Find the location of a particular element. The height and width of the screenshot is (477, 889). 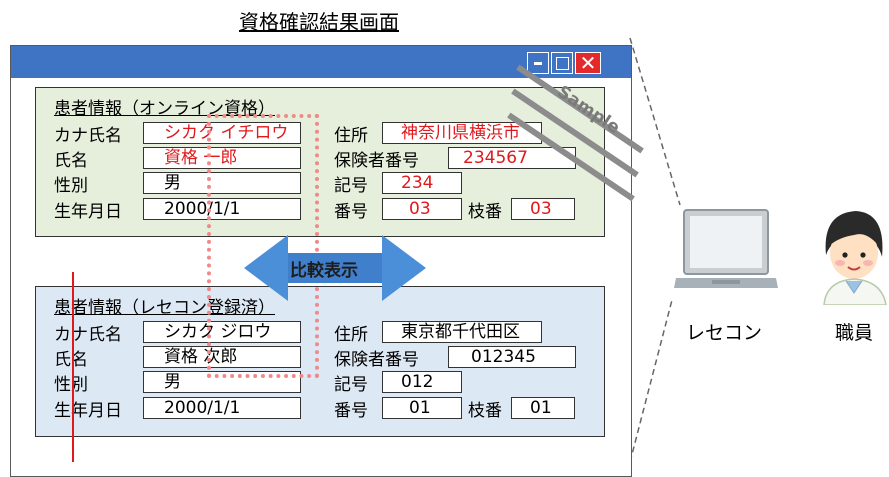

maximize-icon is located at coordinates (562, 63).